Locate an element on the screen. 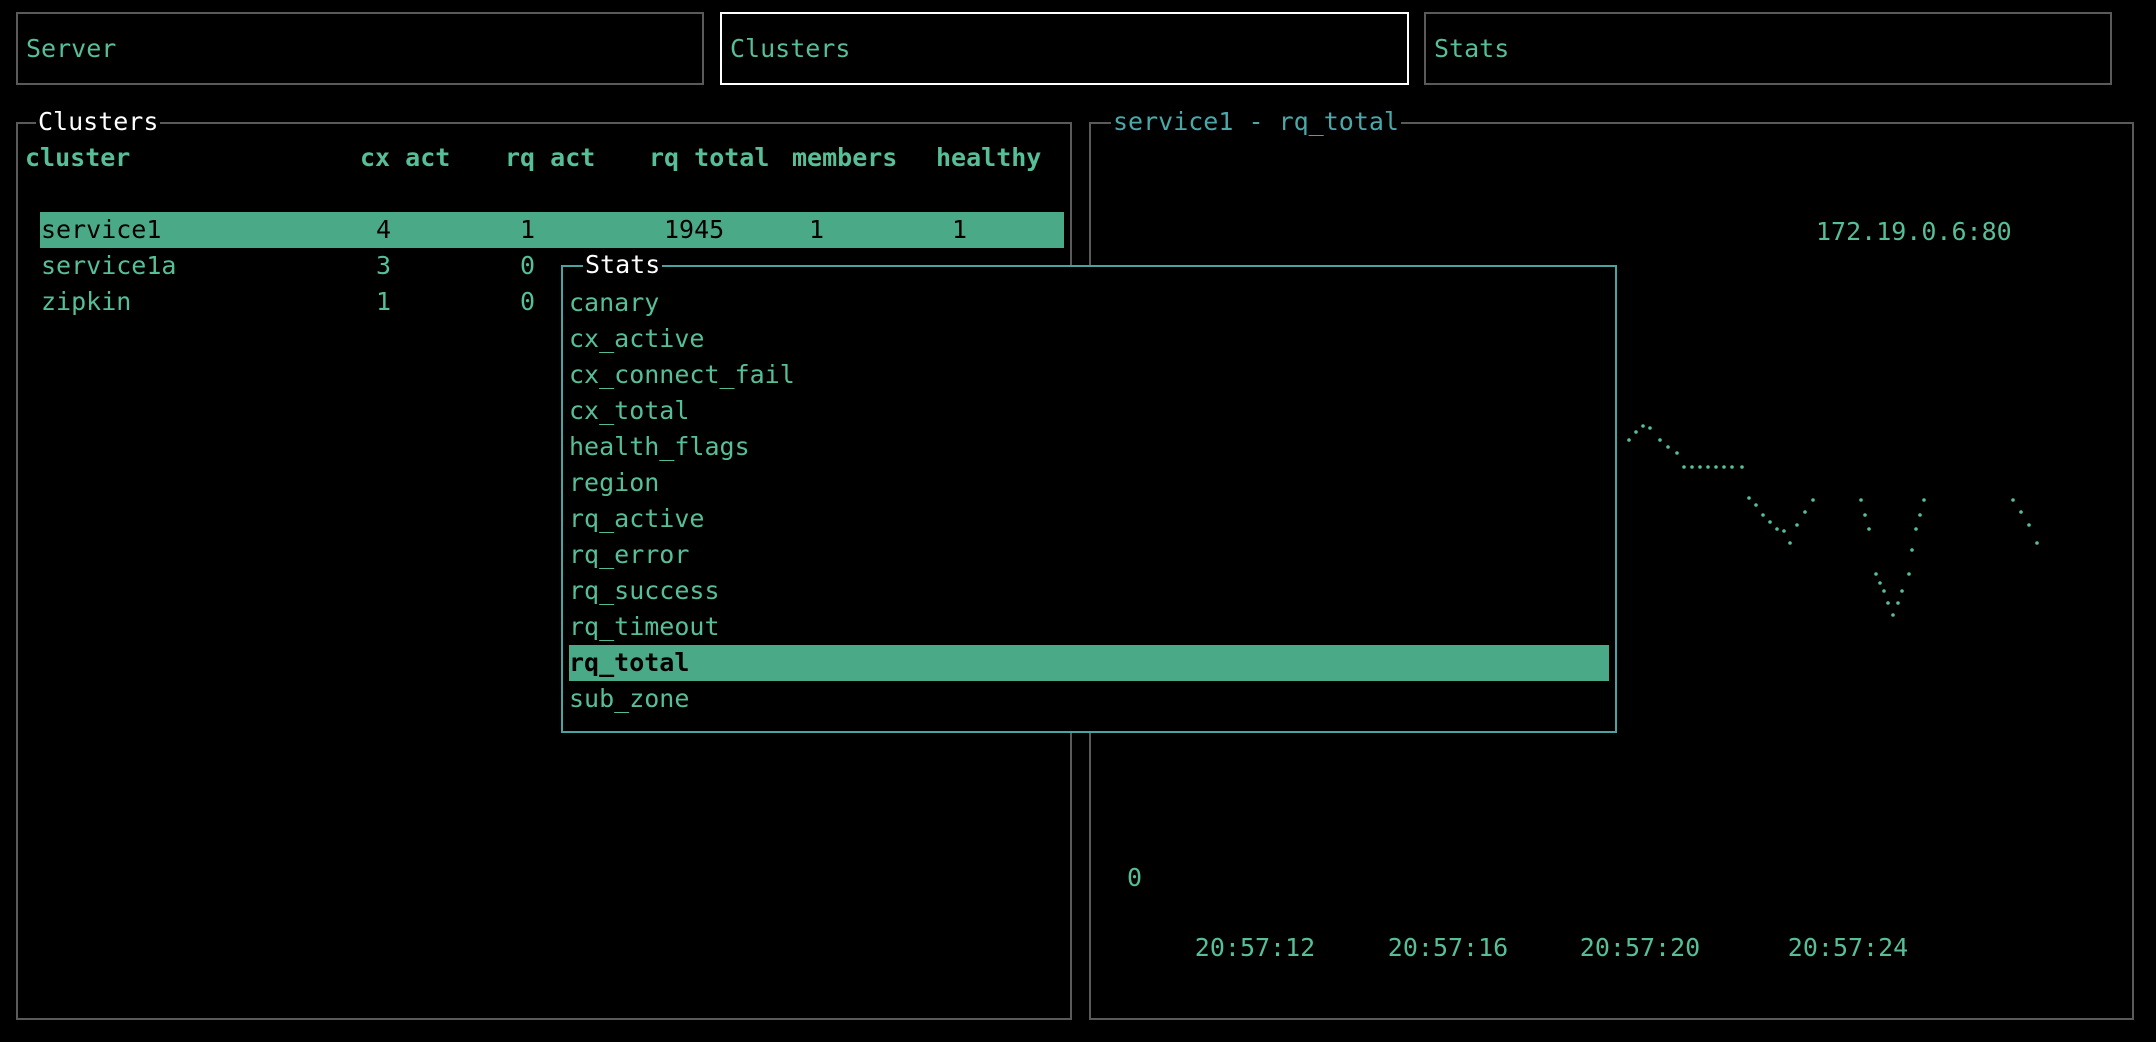 This screenshot has height=1042, width=2156. stats-item: rq_active is located at coordinates (1089, 519).